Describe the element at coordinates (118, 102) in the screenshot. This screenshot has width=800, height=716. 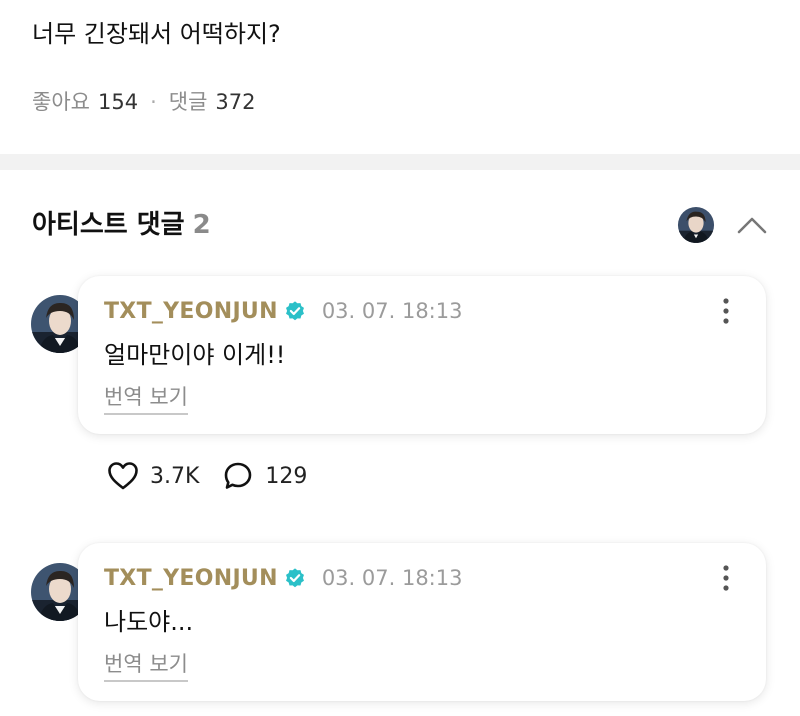
I see `likes-count: 154` at that location.